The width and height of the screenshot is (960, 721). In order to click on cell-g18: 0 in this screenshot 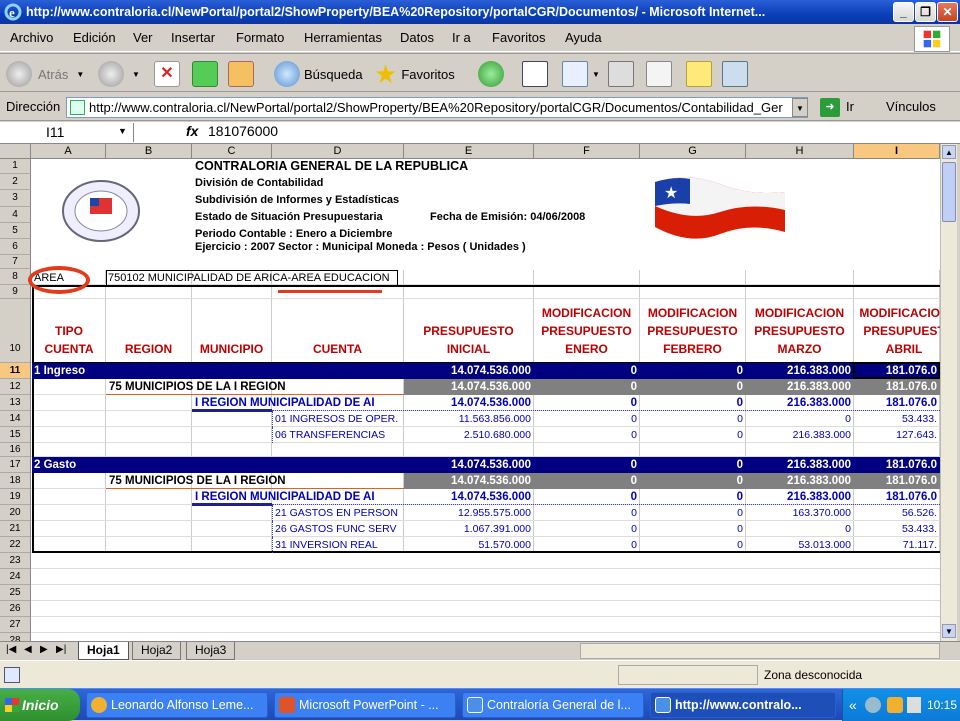, I will do `click(693, 481)`.